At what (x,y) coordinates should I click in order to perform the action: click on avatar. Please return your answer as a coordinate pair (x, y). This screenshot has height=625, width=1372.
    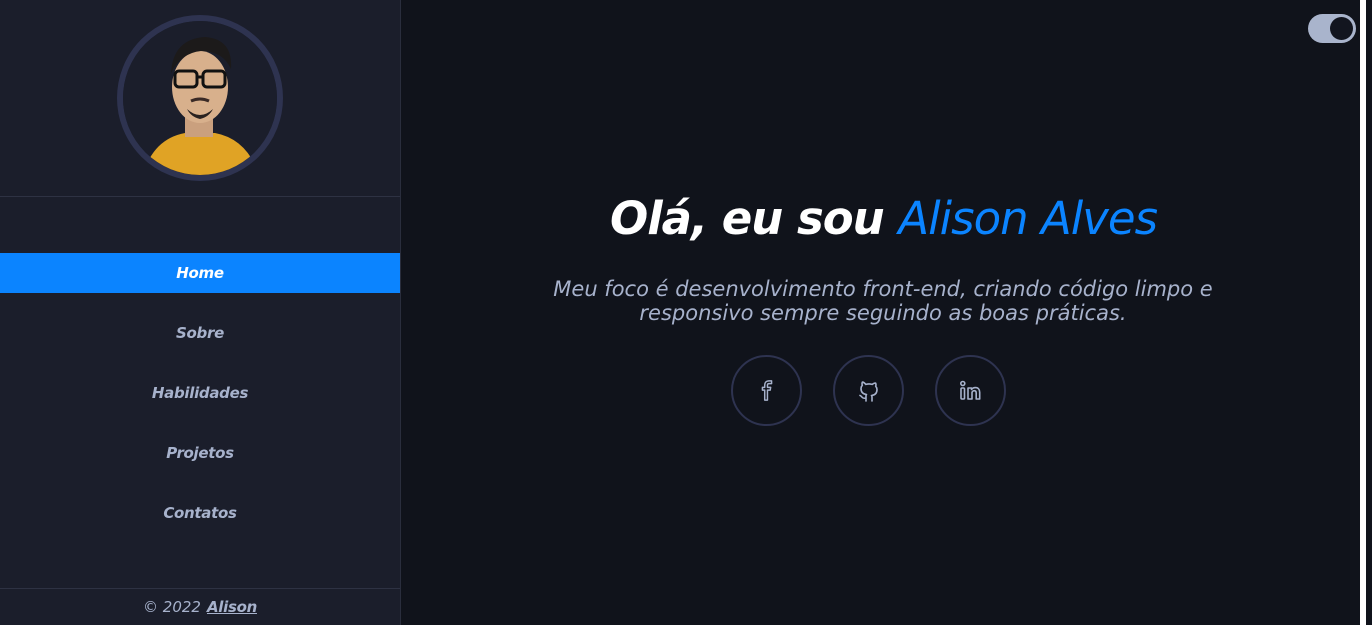
    Looking at the image, I should click on (200, 98).